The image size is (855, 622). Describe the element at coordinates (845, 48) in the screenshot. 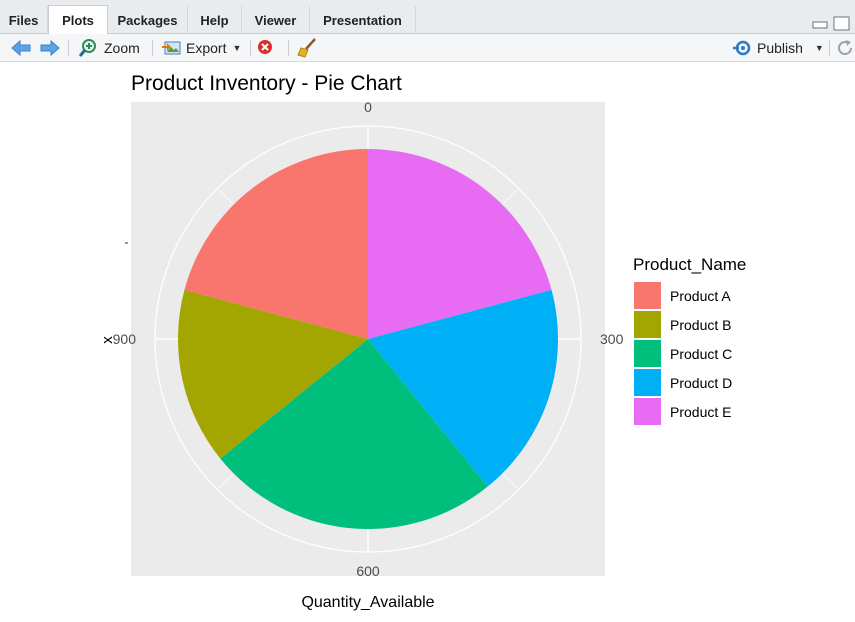

I see `refresh-icon` at that location.